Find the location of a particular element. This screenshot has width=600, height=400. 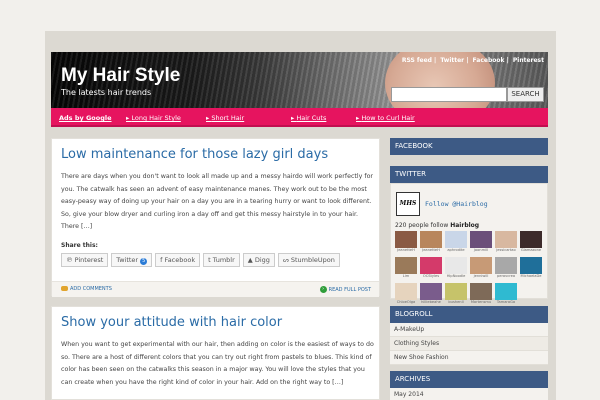

follower-avatar: ChloeOlga is located at coordinates (406, 294).